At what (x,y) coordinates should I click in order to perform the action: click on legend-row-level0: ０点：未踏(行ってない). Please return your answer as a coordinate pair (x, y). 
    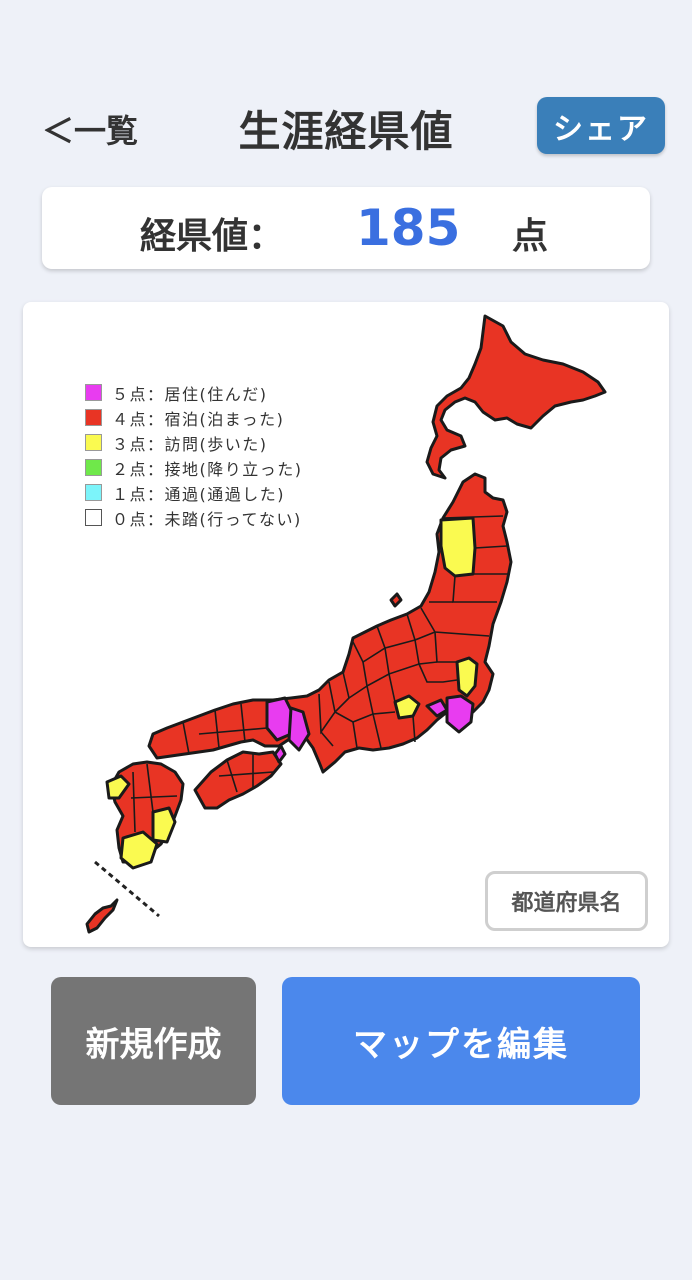
    Looking at the image, I should click on (194, 517).